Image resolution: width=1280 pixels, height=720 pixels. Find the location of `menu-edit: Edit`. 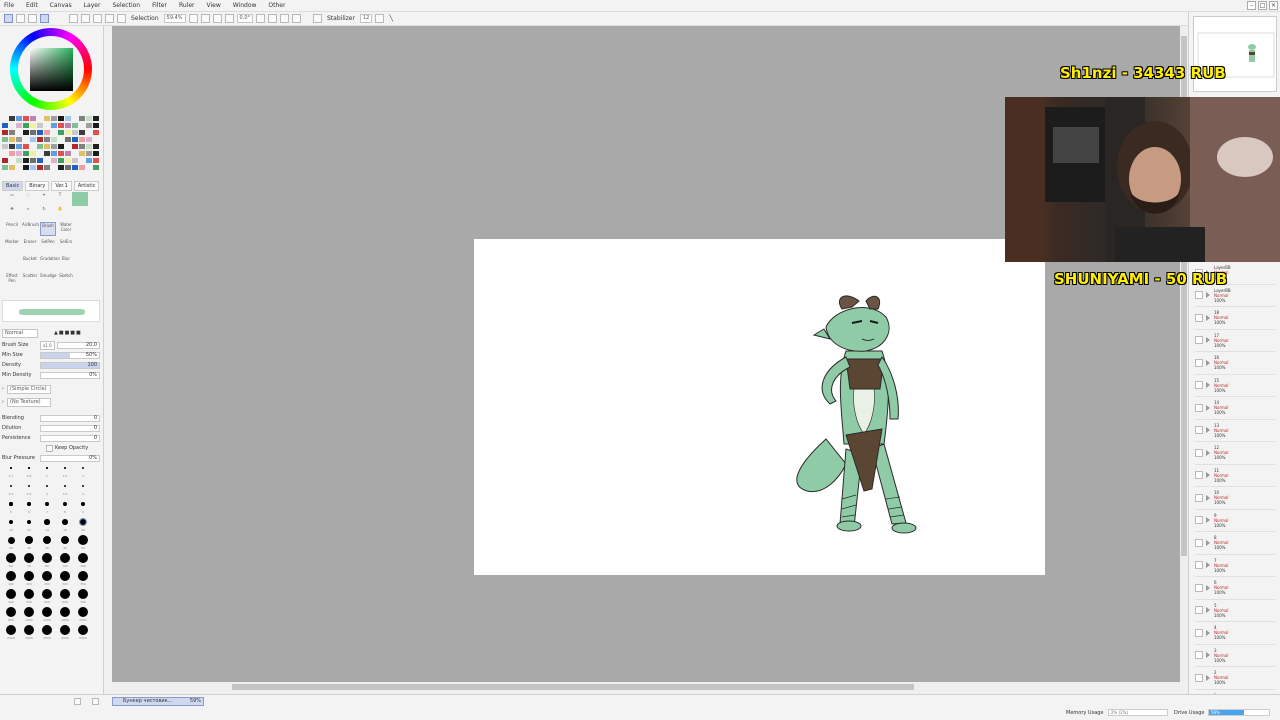

menu-edit: Edit is located at coordinates (32, 5).